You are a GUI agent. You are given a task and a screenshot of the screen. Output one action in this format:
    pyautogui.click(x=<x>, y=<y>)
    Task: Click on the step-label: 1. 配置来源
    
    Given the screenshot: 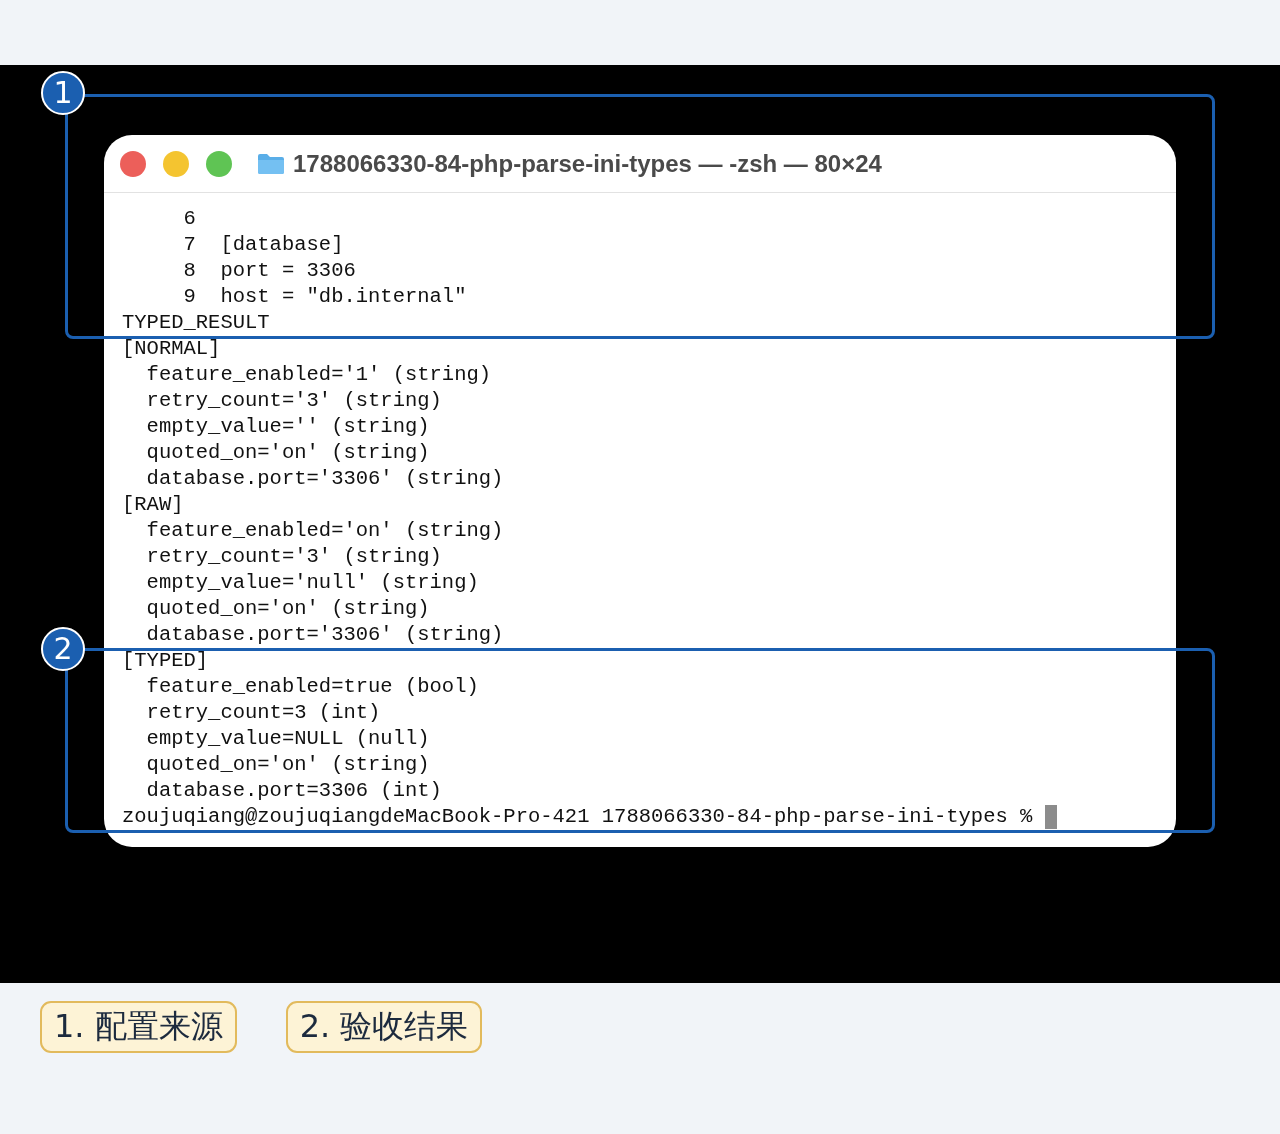 What is the action you would take?
    pyautogui.click(x=138, y=1027)
    